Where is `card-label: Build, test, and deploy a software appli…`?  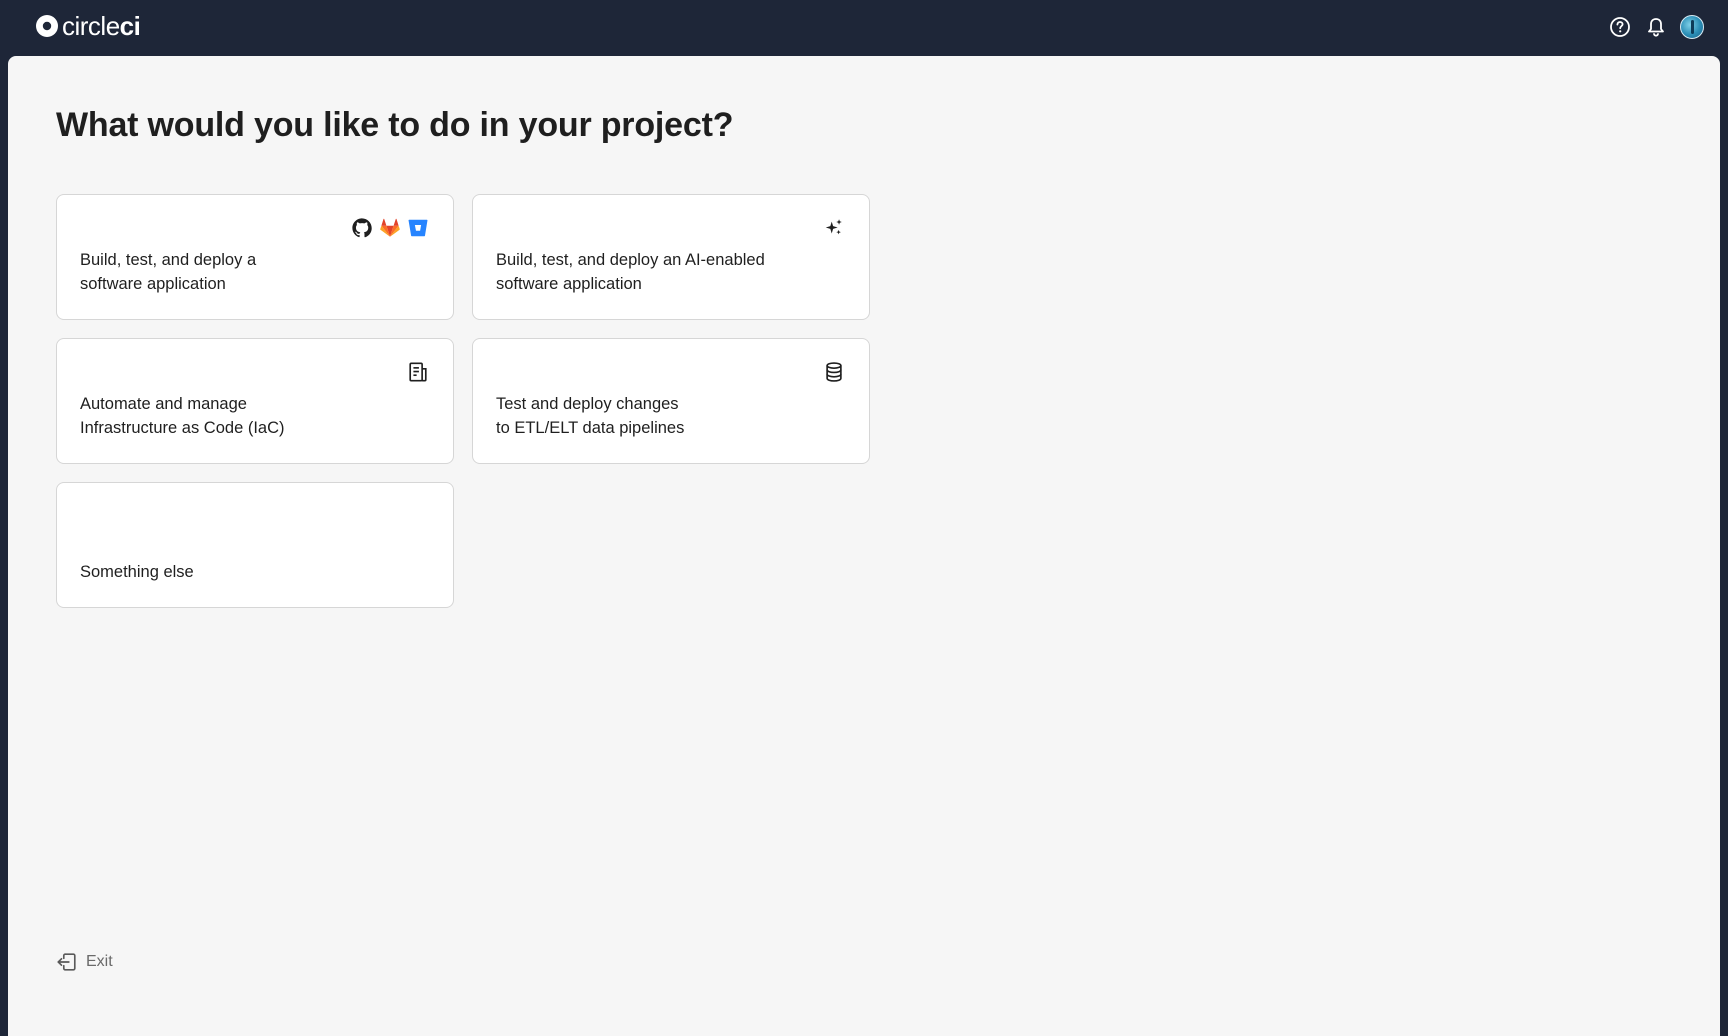 card-label: Build, test, and deploy a software appli… is located at coordinates (168, 272).